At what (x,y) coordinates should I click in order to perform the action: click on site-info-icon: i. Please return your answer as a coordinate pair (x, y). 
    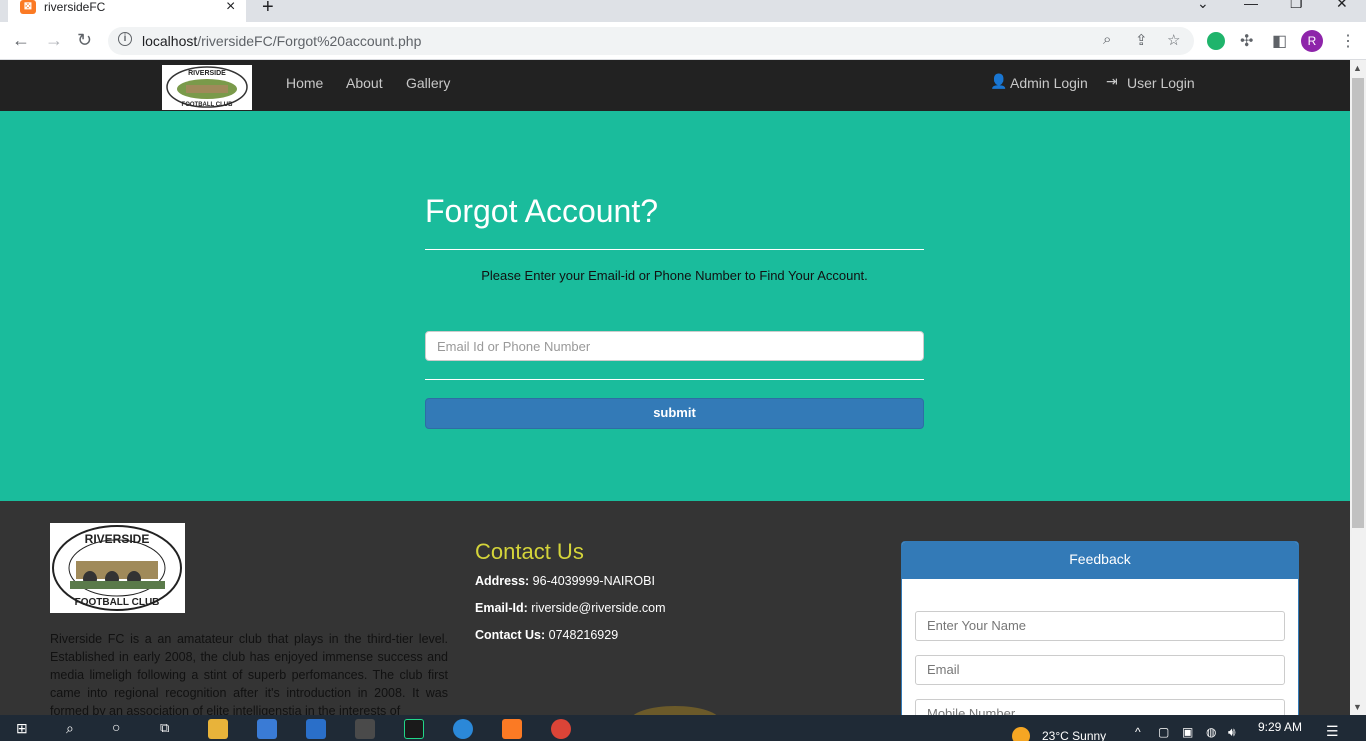
    Looking at the image, I should click on (125, 39).